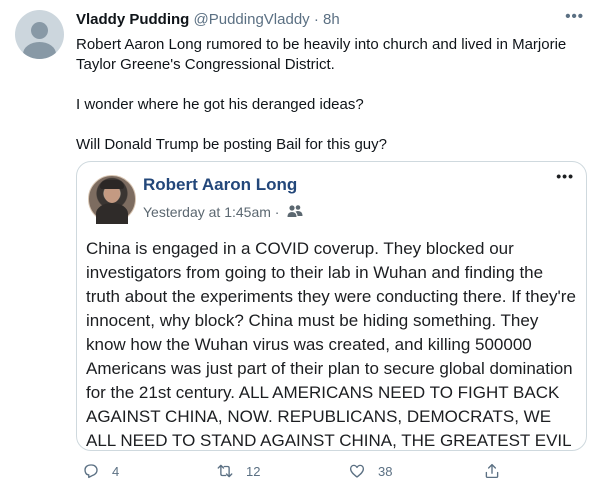  Describe the element at coordinates (225, 471) in the screenshot. I see `retweet-icon` at that location.